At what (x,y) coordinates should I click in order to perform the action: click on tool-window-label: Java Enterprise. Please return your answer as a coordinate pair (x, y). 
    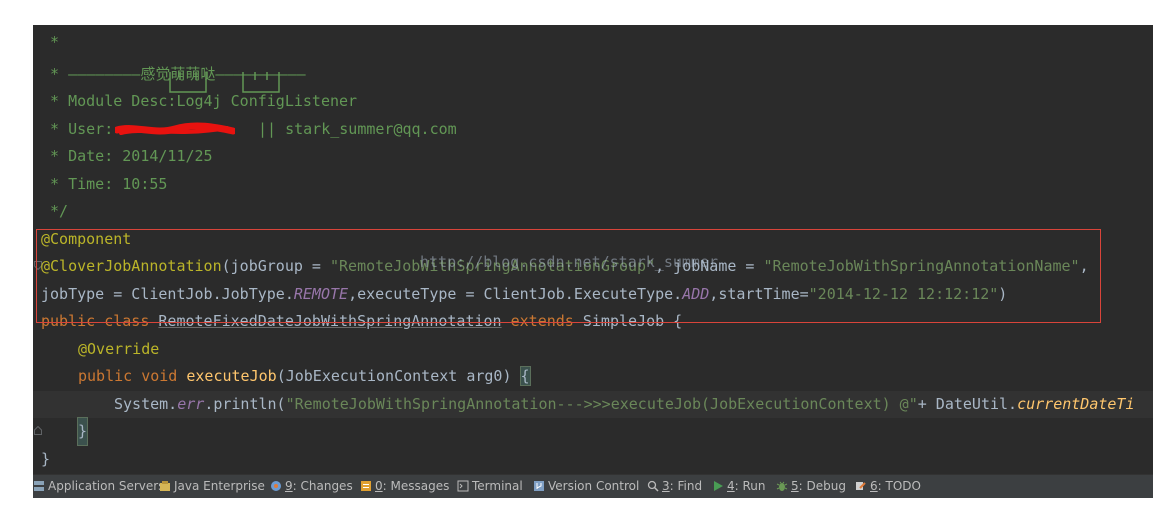
    Looking at the image, I should click on (219, 486).